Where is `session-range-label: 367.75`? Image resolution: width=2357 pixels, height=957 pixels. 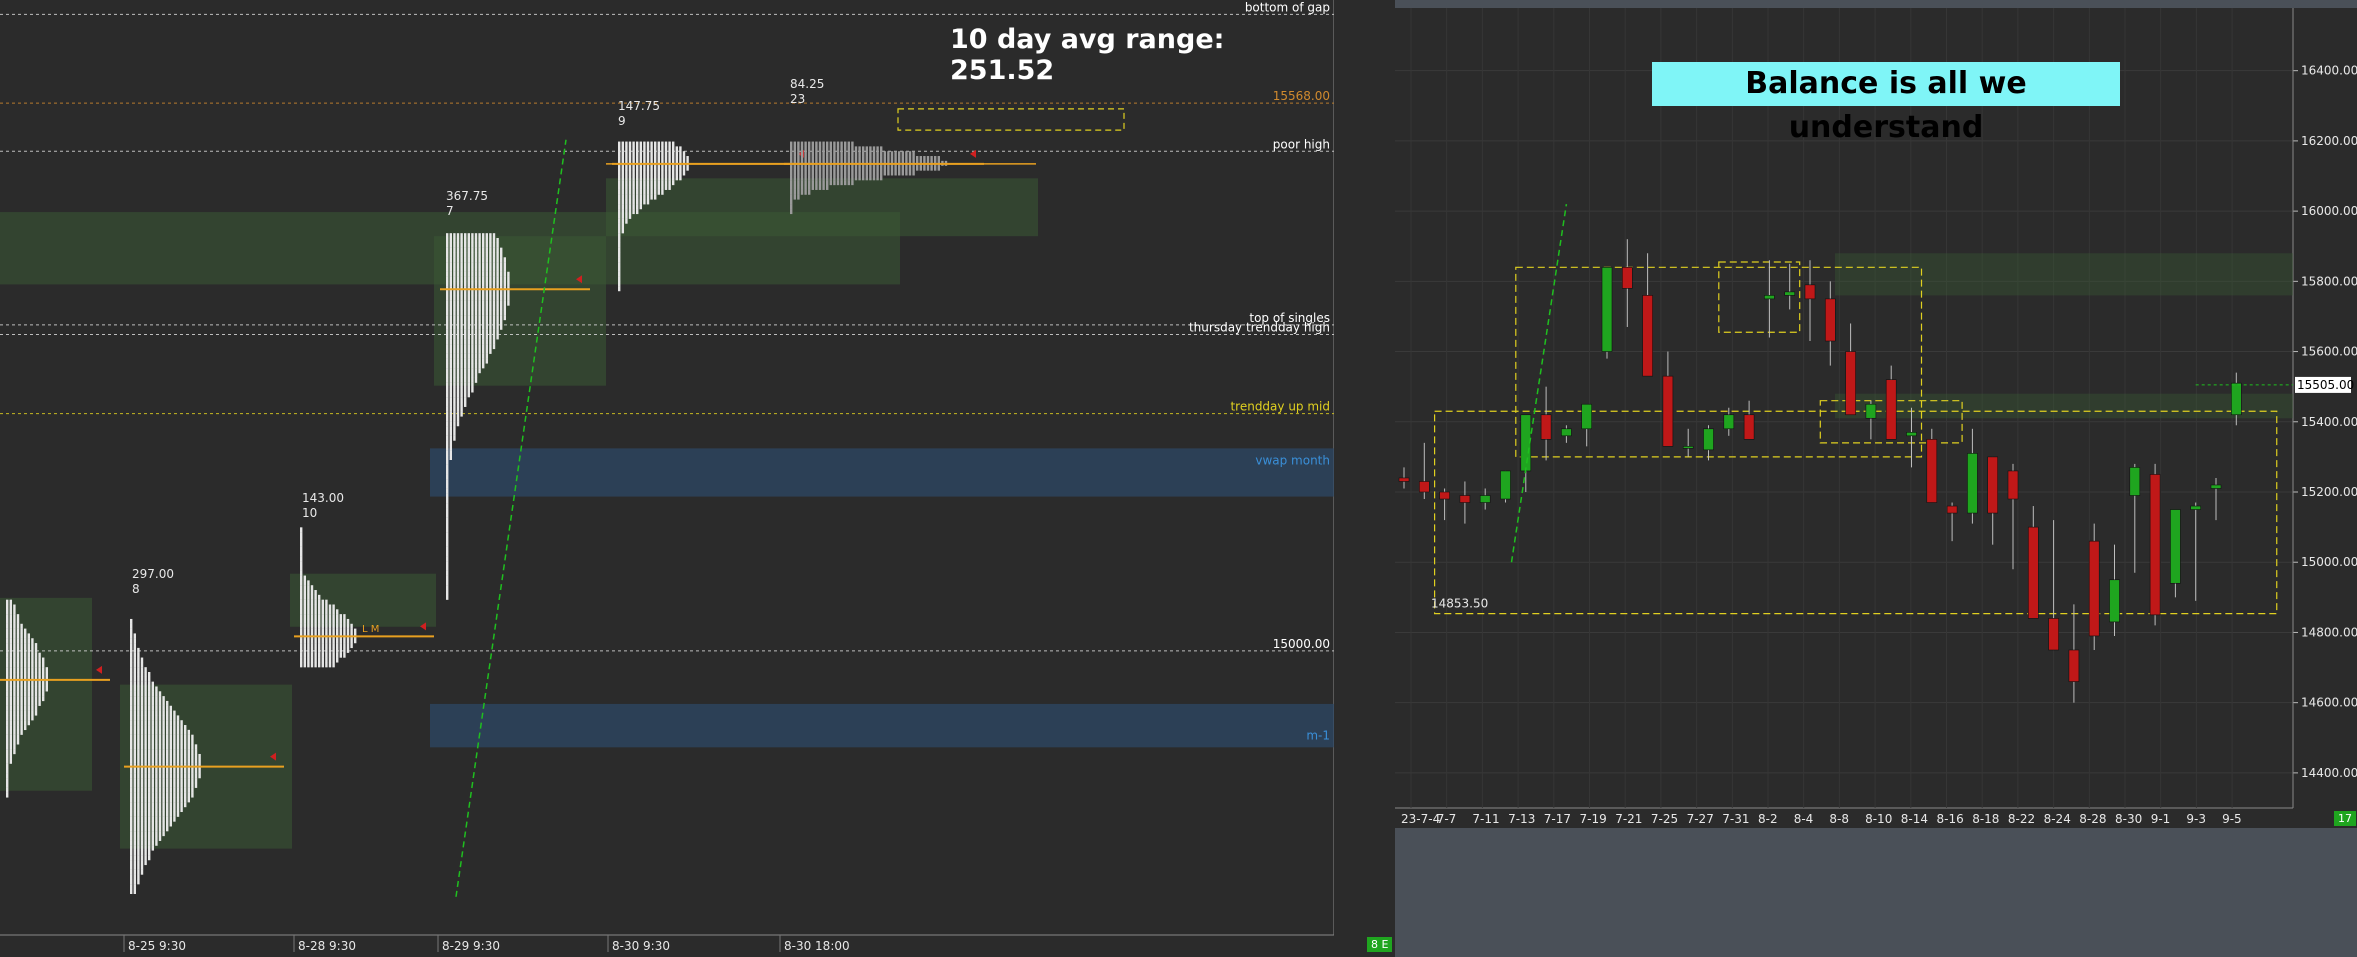 session-range-label: 367.75 is located at coordinates (467, 196).